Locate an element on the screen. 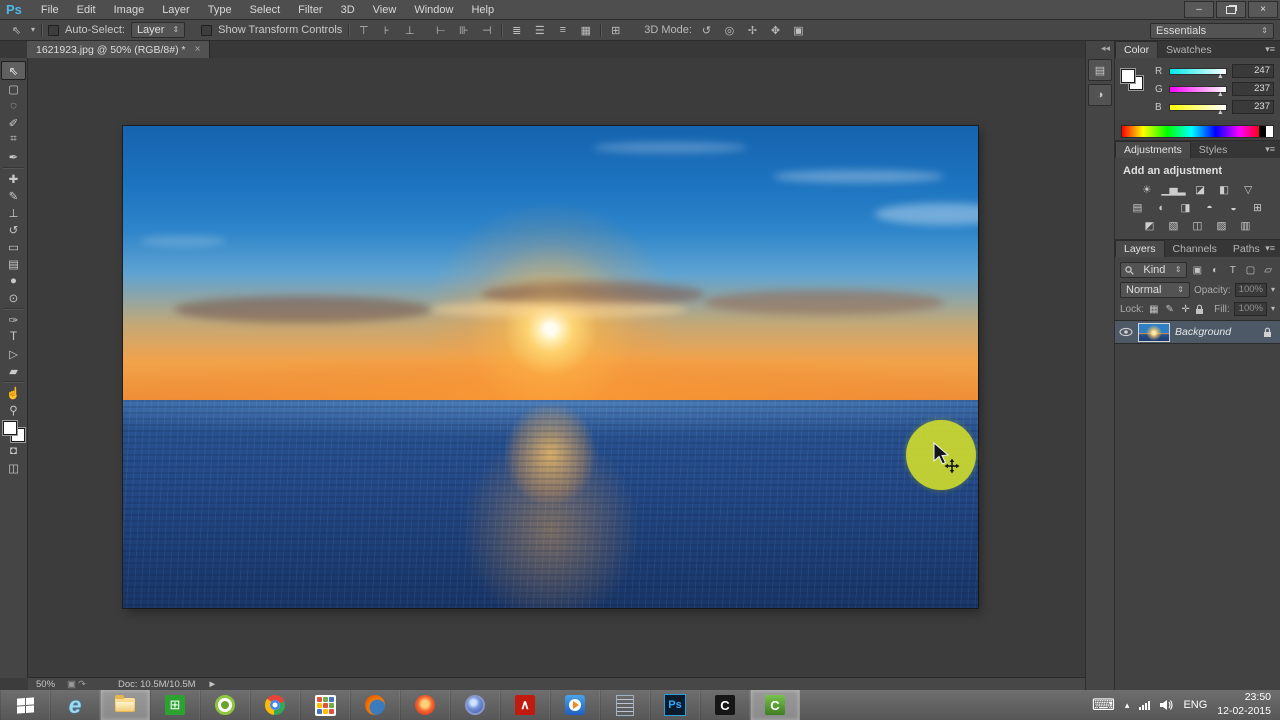 The height and width of the screenshot is (720, 1280). restore-button is located at coordinates (1231, 9).